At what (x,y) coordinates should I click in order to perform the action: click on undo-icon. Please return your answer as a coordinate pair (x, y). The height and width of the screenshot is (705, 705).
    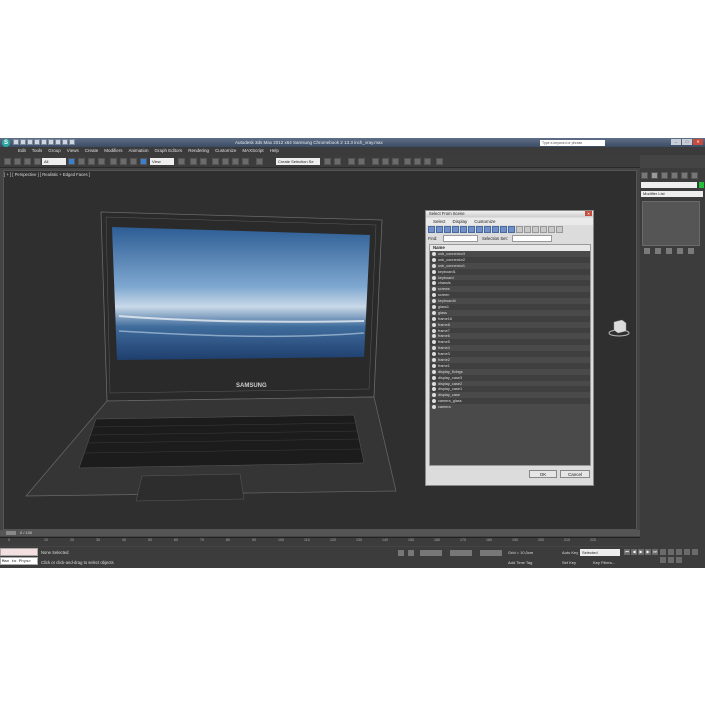
    Looking at the image, I should click on (7, 161).